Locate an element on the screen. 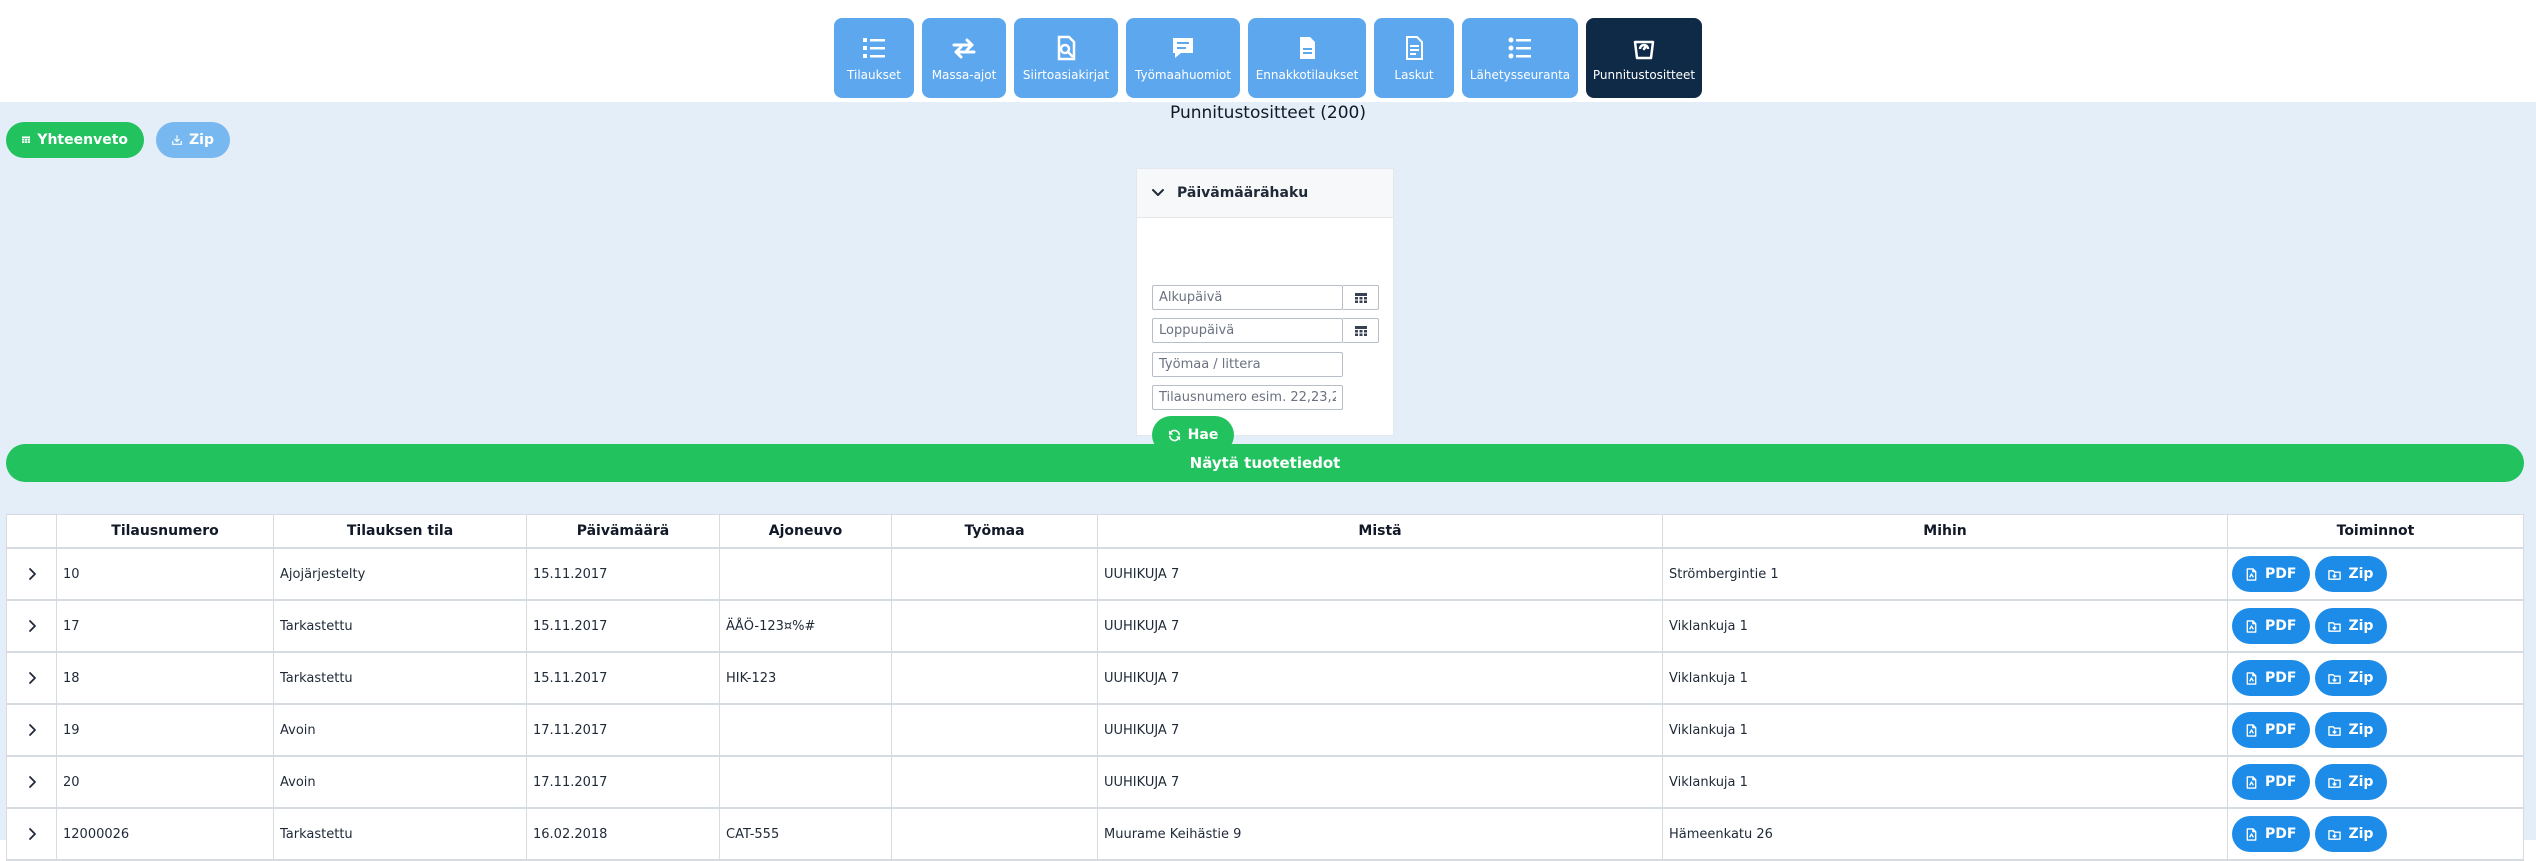  column-header: Toiminnot is located at coordinates (2376, 531).